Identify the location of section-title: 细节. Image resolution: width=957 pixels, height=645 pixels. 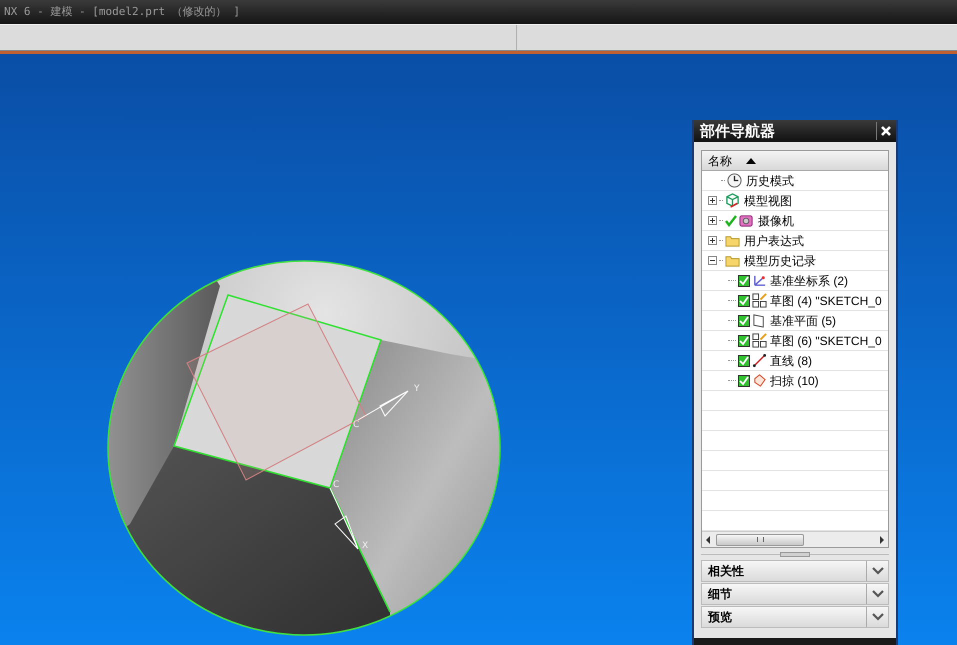
(719, 594).